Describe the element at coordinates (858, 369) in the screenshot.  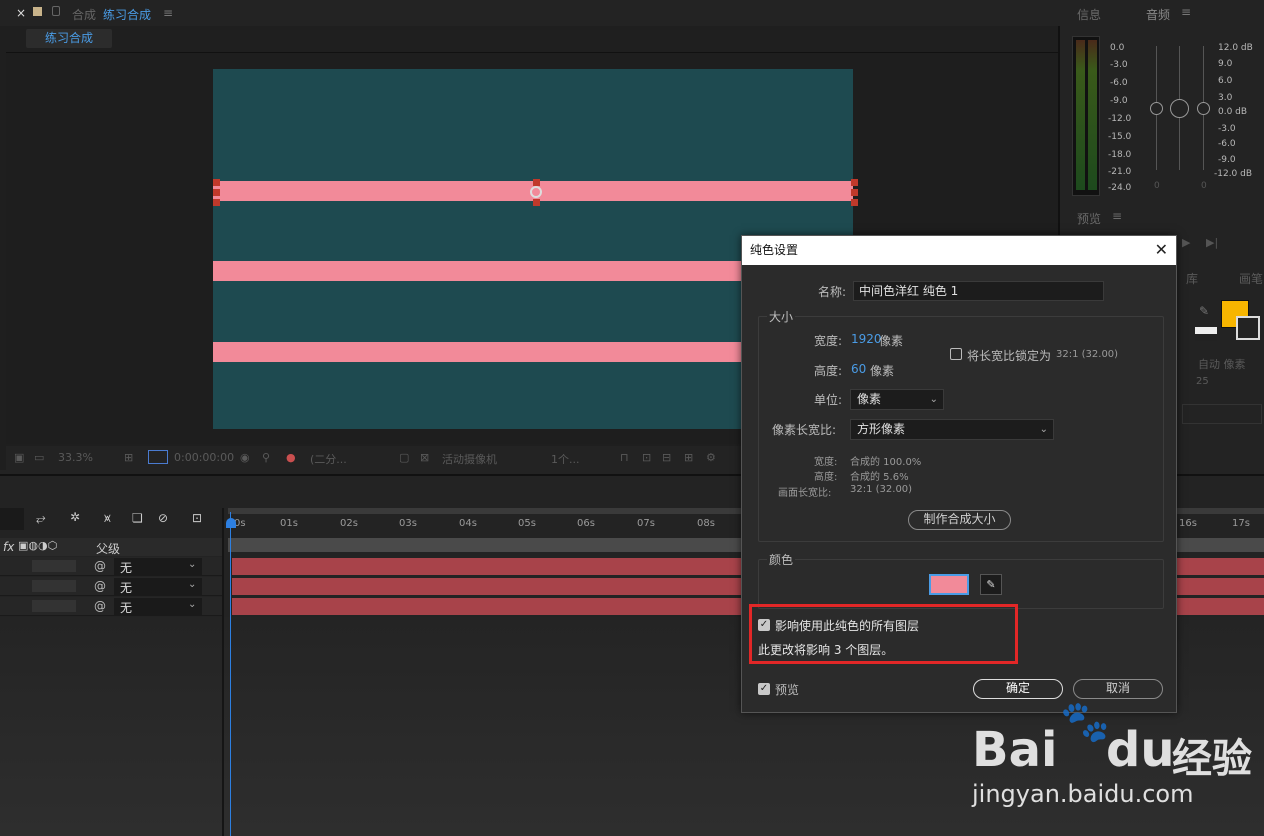
I see `height-value: 60` at that location.